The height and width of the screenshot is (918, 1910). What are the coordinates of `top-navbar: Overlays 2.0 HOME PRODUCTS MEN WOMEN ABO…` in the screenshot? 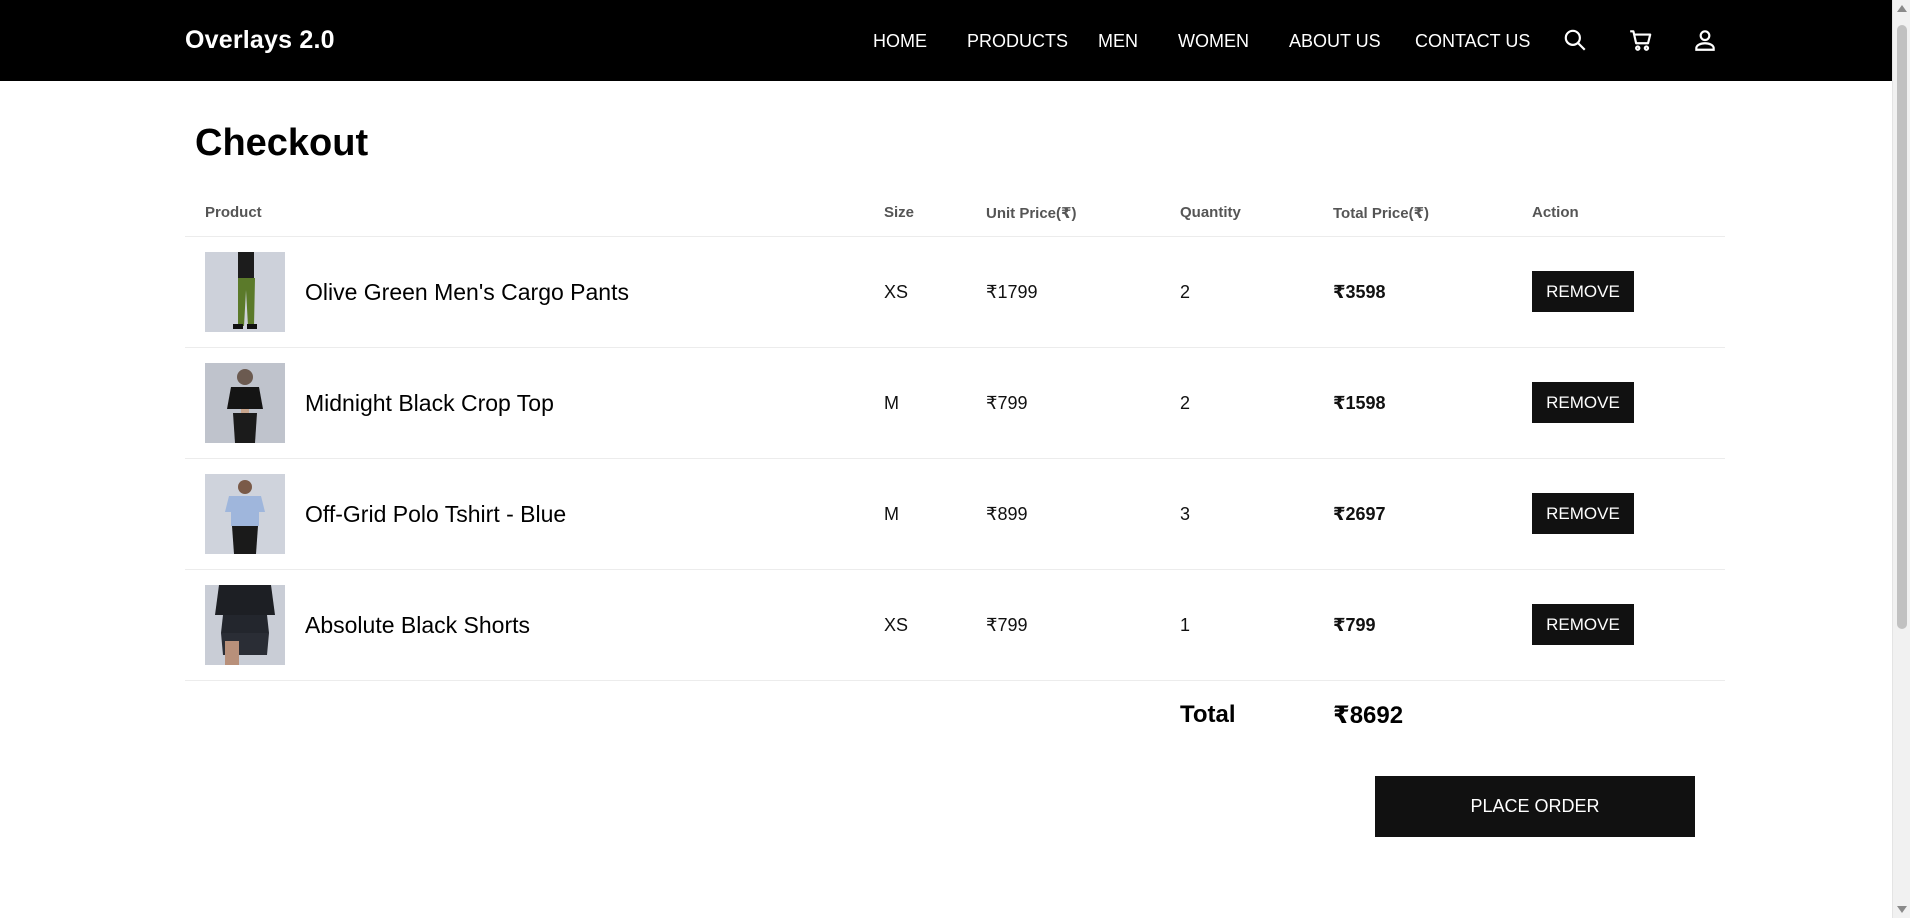 It's located at (946, 40).